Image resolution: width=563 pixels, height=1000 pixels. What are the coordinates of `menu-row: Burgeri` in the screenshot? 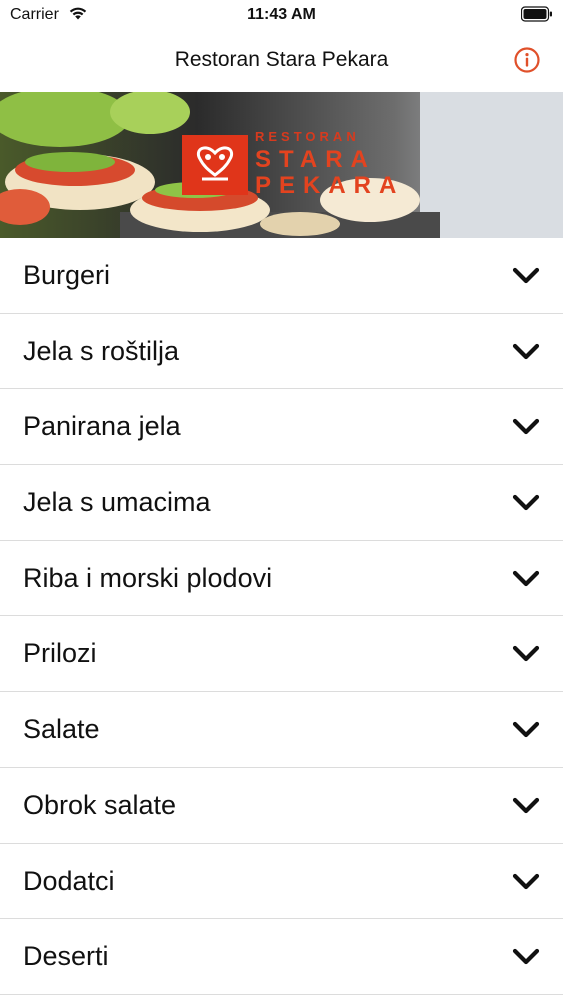 It's located at (281, 276).